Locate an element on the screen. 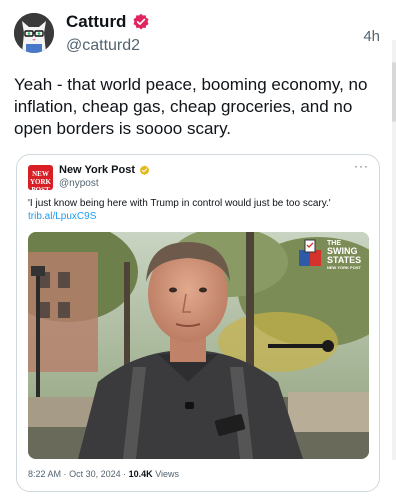  quoted-tweet-link: trib.al/LpuxC9S is located at coordinates (62, 216).